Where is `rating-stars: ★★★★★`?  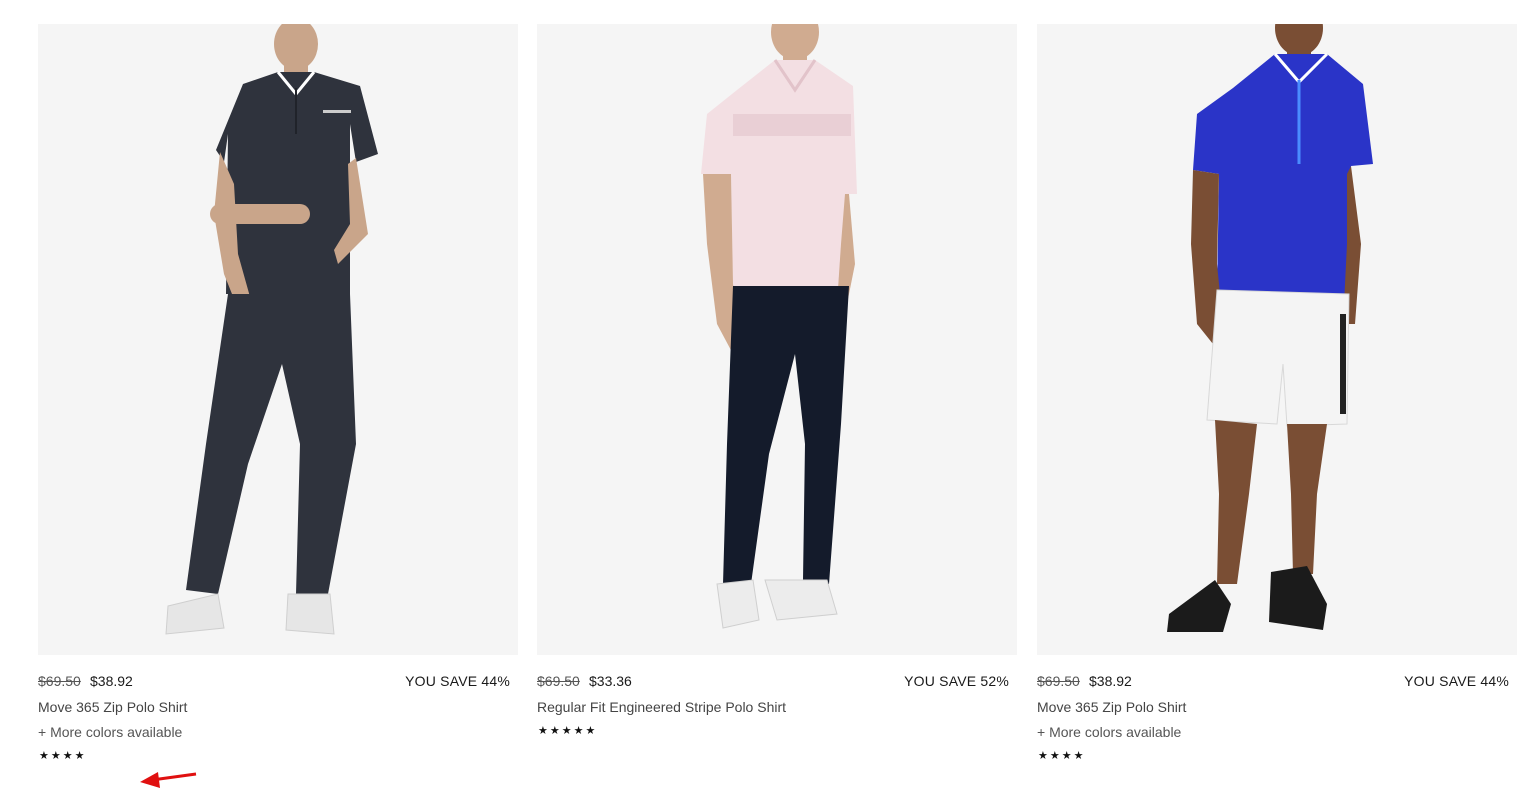 rating-stars: ★★★★★ is located at coordinates (567, 731).